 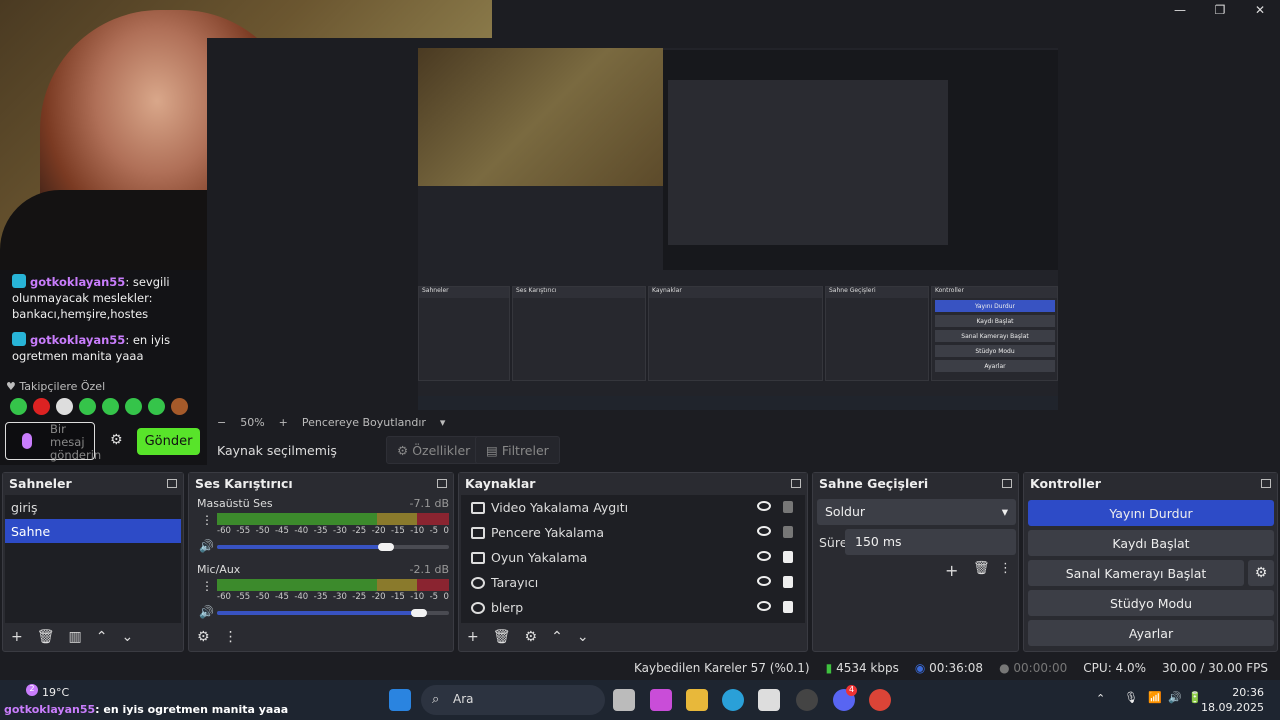 I want to click on chat-input: Bir mesaj gönderin, so click(x=53, y=442).